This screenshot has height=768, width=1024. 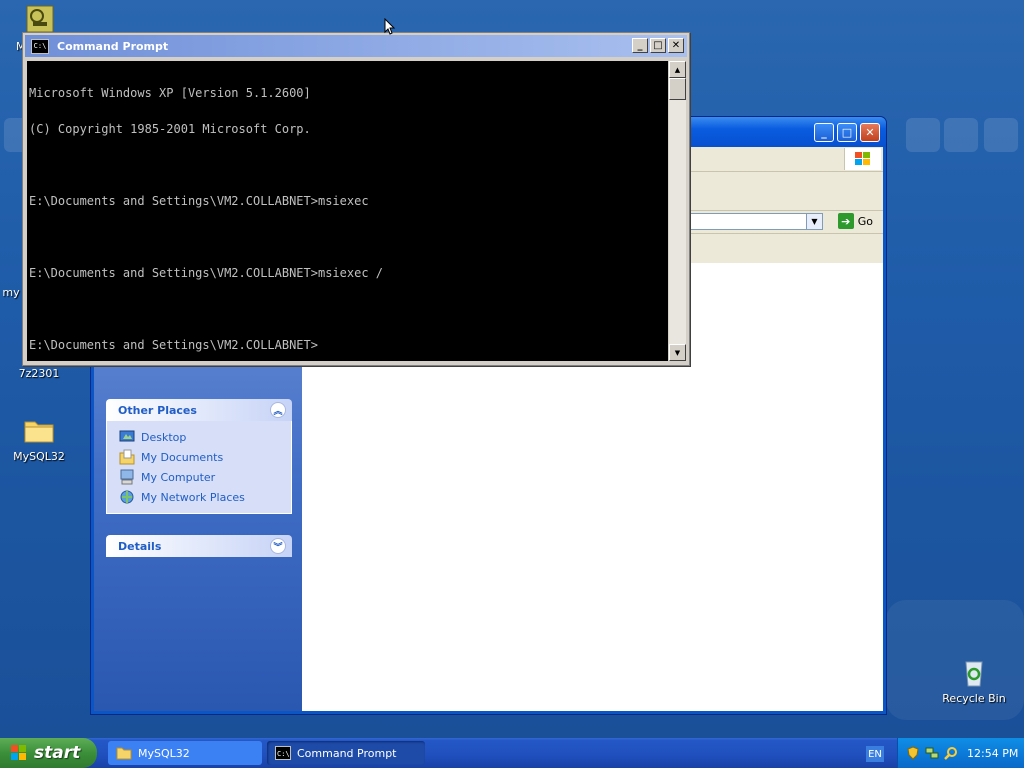 I want to click on collapse-icon: ︽, so click(x=278, y=410).